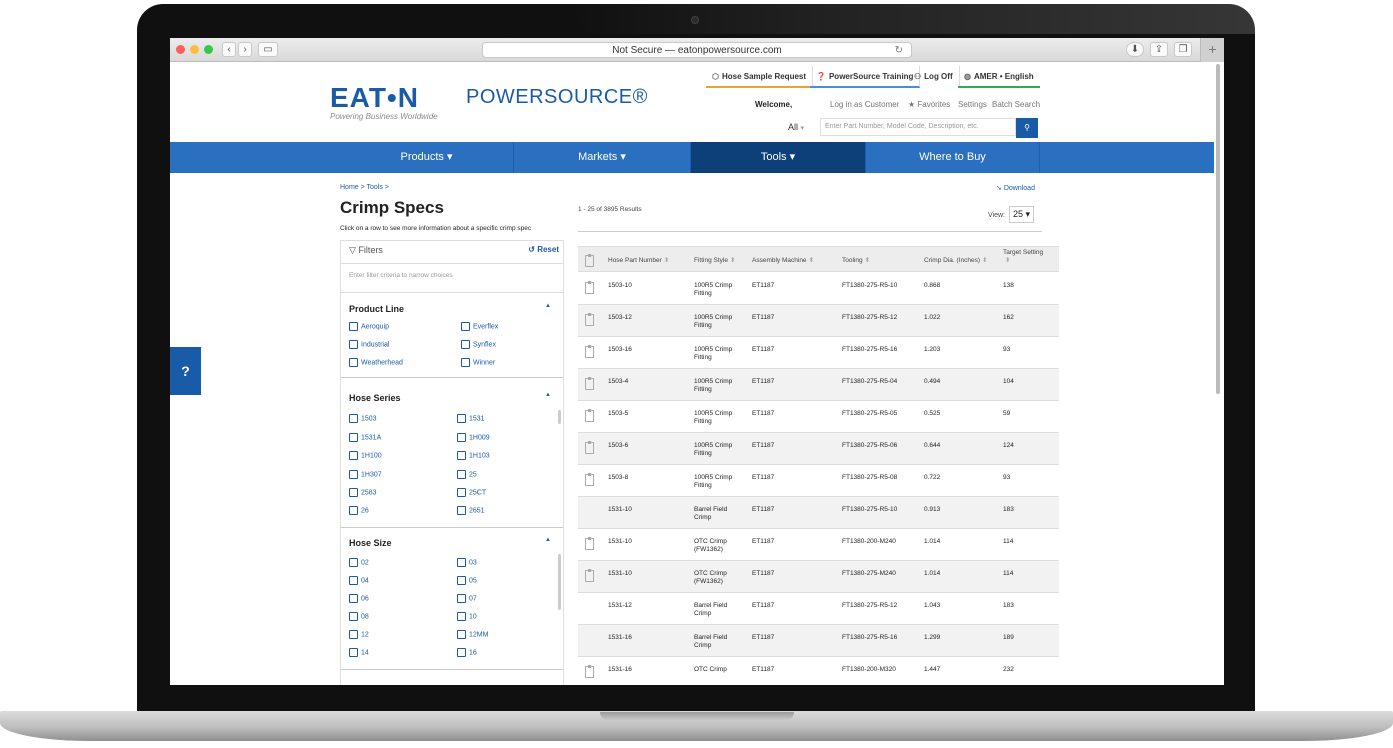 Image resolution: width=1393 pixels, height=748 pixels. What do you see at coordinates (471, 511) in the screenshot?
I see `checkbox-2651: 2651` at bounding box center [471, 511].